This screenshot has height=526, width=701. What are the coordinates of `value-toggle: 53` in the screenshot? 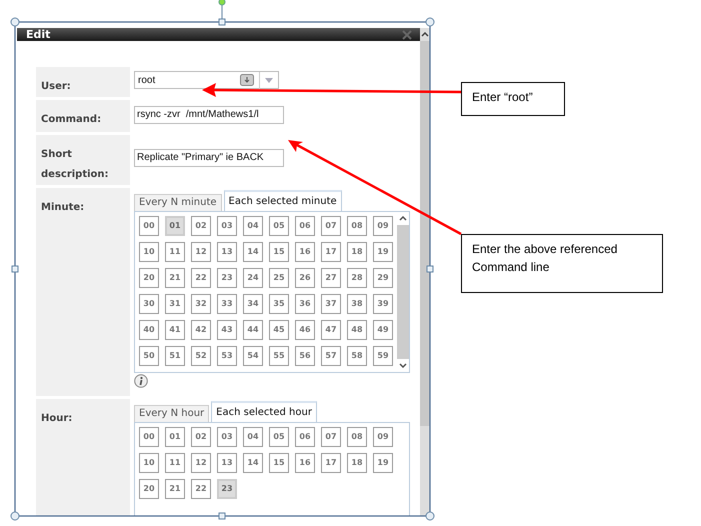 It's located at (227, 356).